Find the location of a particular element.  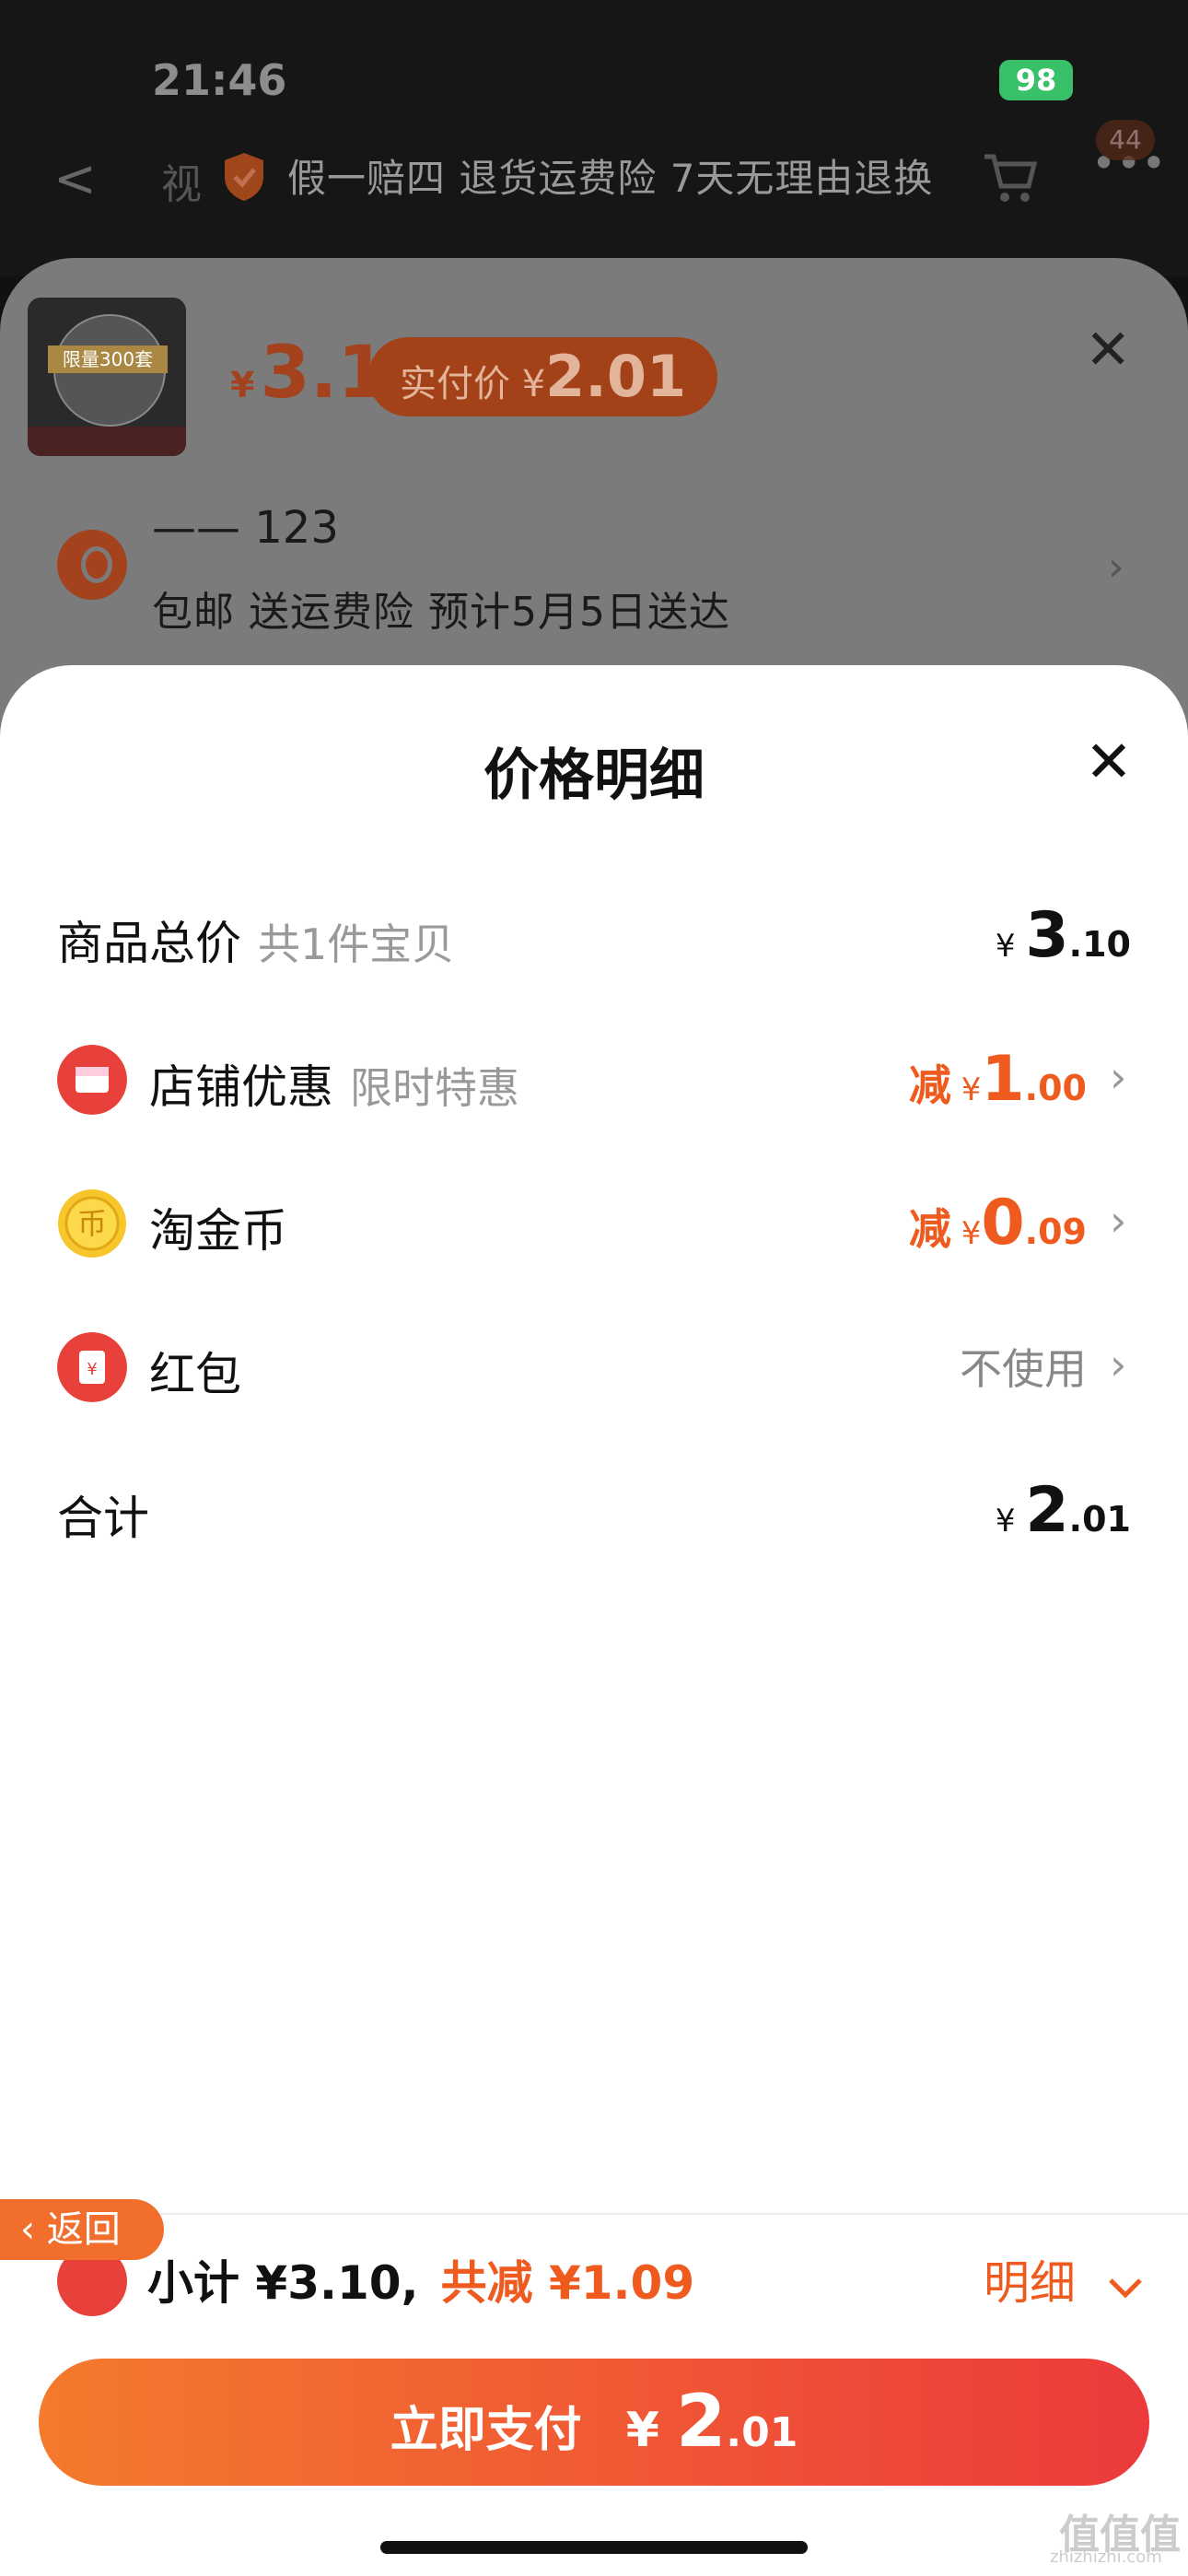

value-dec: .00 is located at coordinates (1055, 1088).